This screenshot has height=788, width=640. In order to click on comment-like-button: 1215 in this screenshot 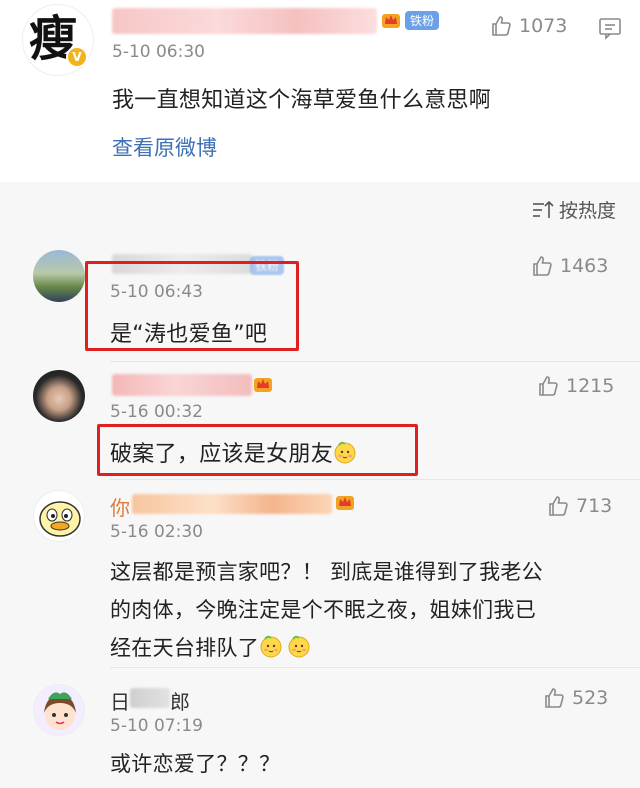, I will do `click(575, 386)`.